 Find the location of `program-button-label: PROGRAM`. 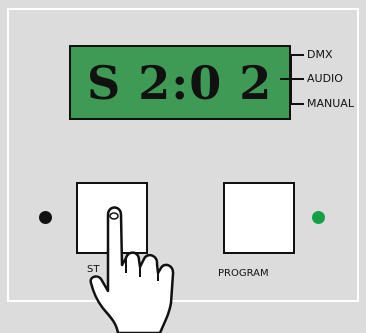

program-button-label: PROGRAM is located at coordinates (243, 273).